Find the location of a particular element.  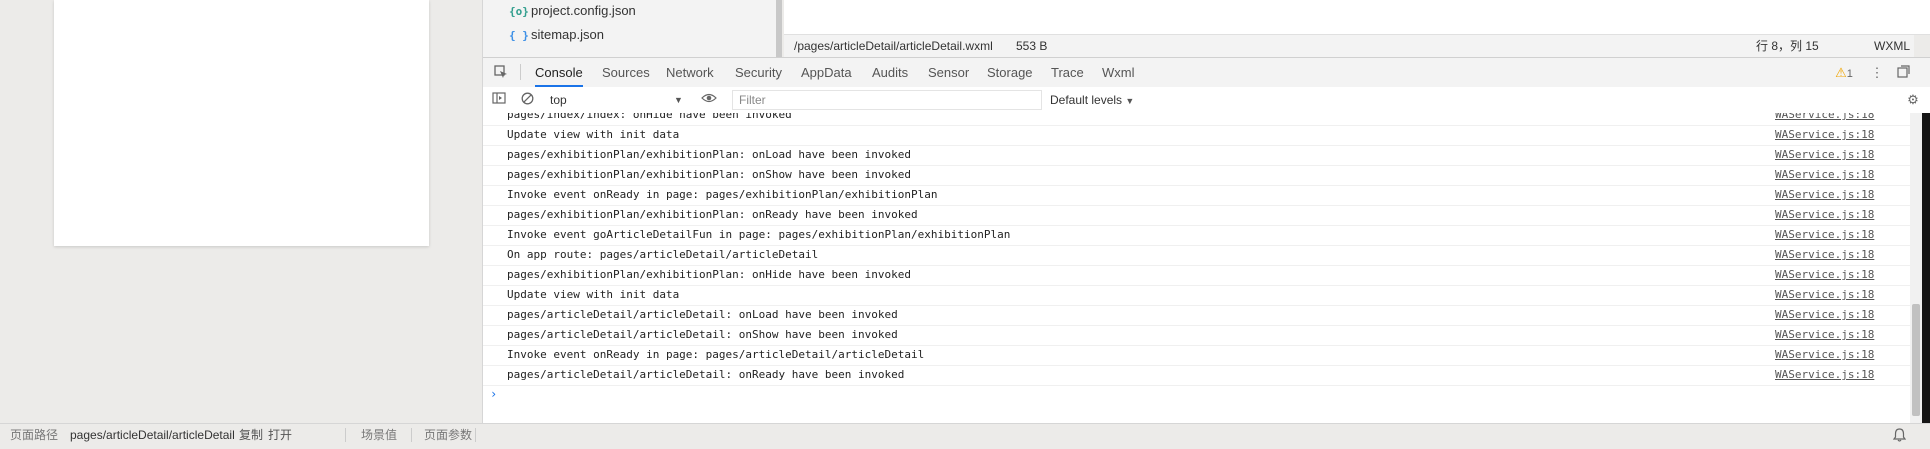

tab-separator is located at coordinates (520, 72).